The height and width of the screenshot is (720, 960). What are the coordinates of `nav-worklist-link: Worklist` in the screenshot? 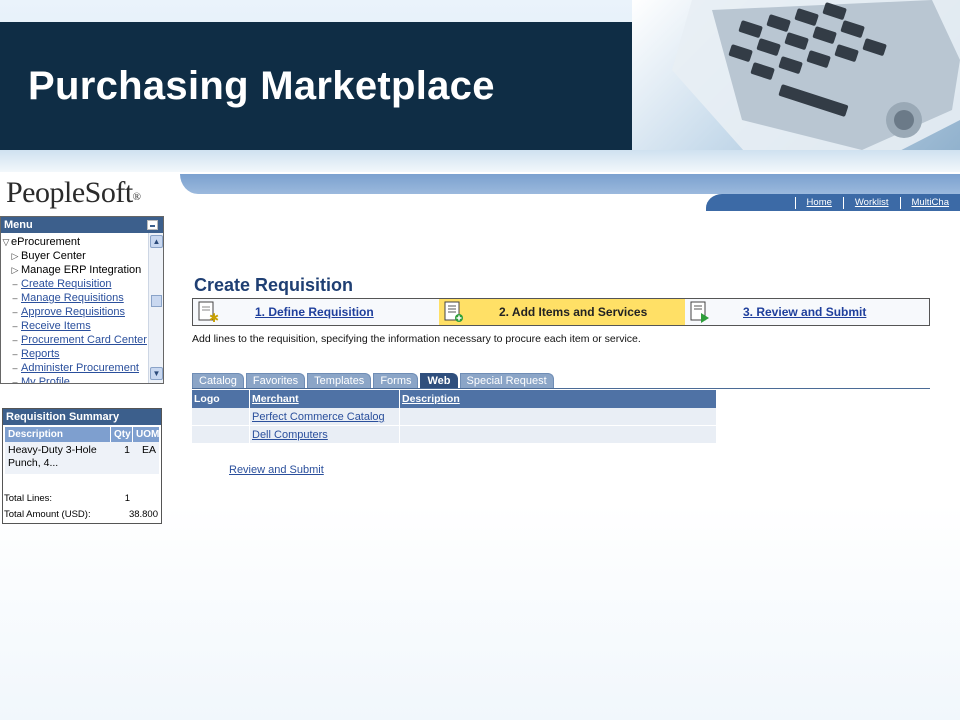 It's located at (872, 202).